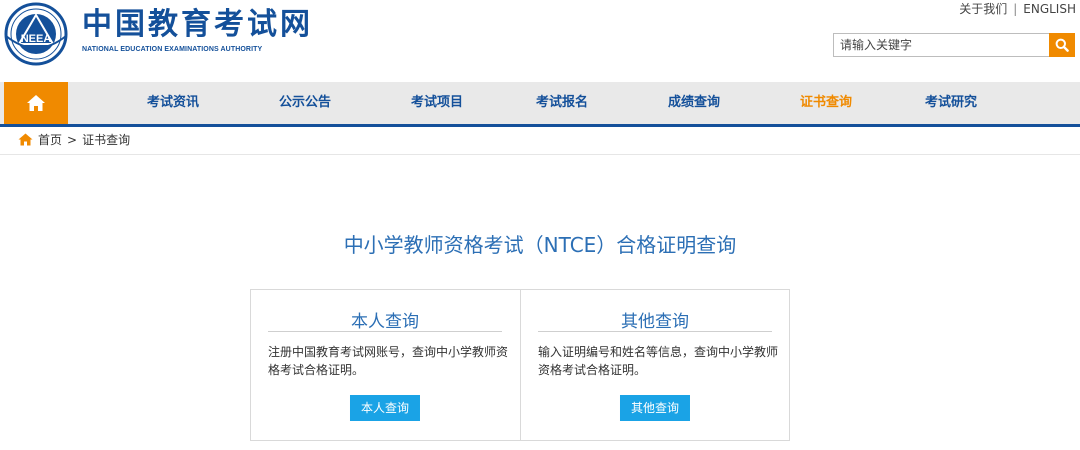 This screenshot has width=1080, height=450. I want to click on nav-item-research: 考试研究, so click(951, 103).